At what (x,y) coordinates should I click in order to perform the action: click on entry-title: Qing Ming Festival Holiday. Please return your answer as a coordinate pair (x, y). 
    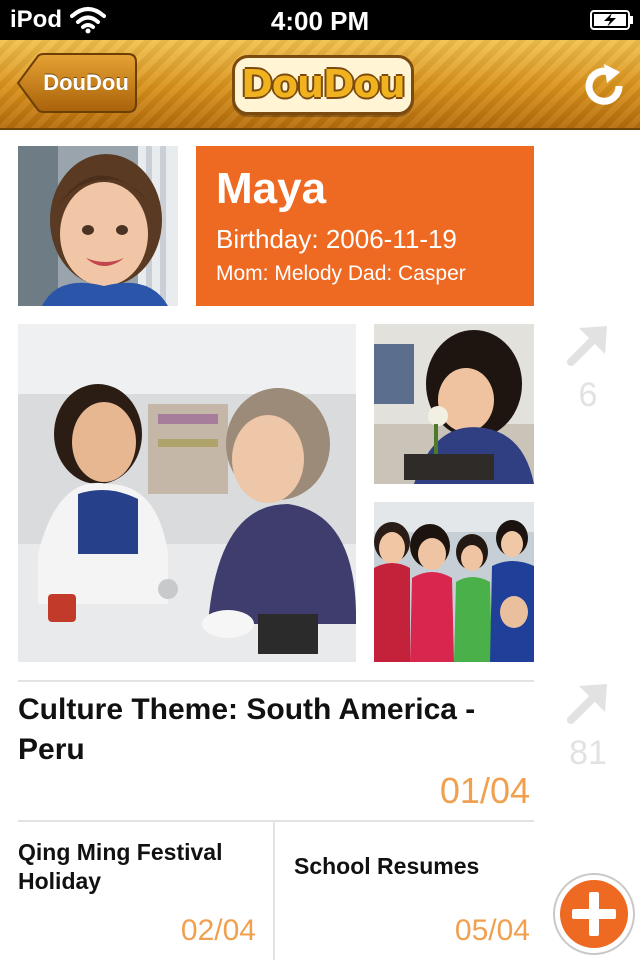
    Looking at the image, I should click on (120, 866).